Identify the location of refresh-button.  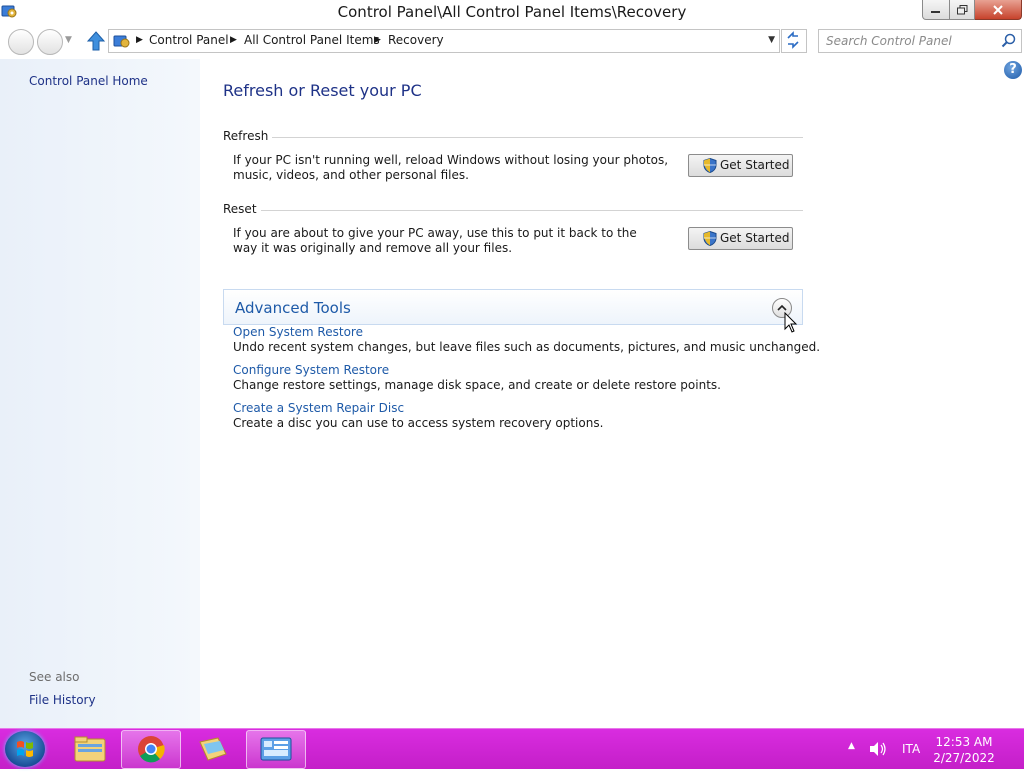
(794, 41).